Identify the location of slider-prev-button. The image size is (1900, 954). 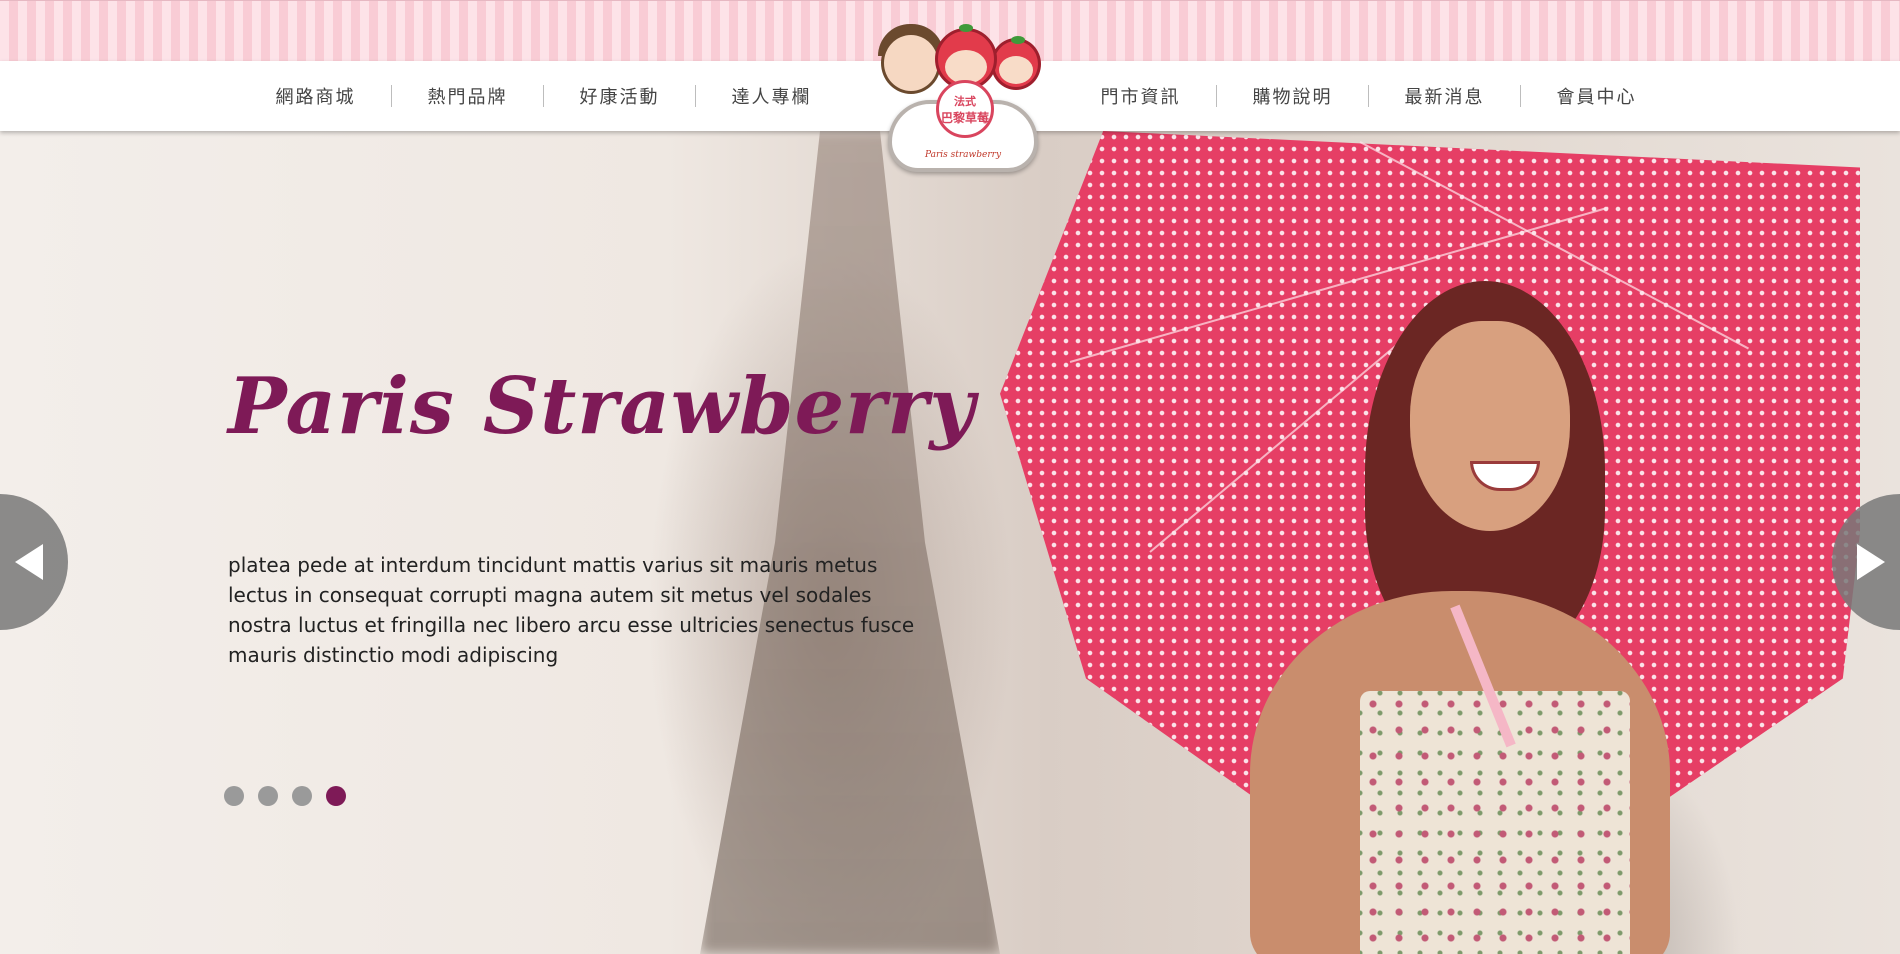
(34, 562).